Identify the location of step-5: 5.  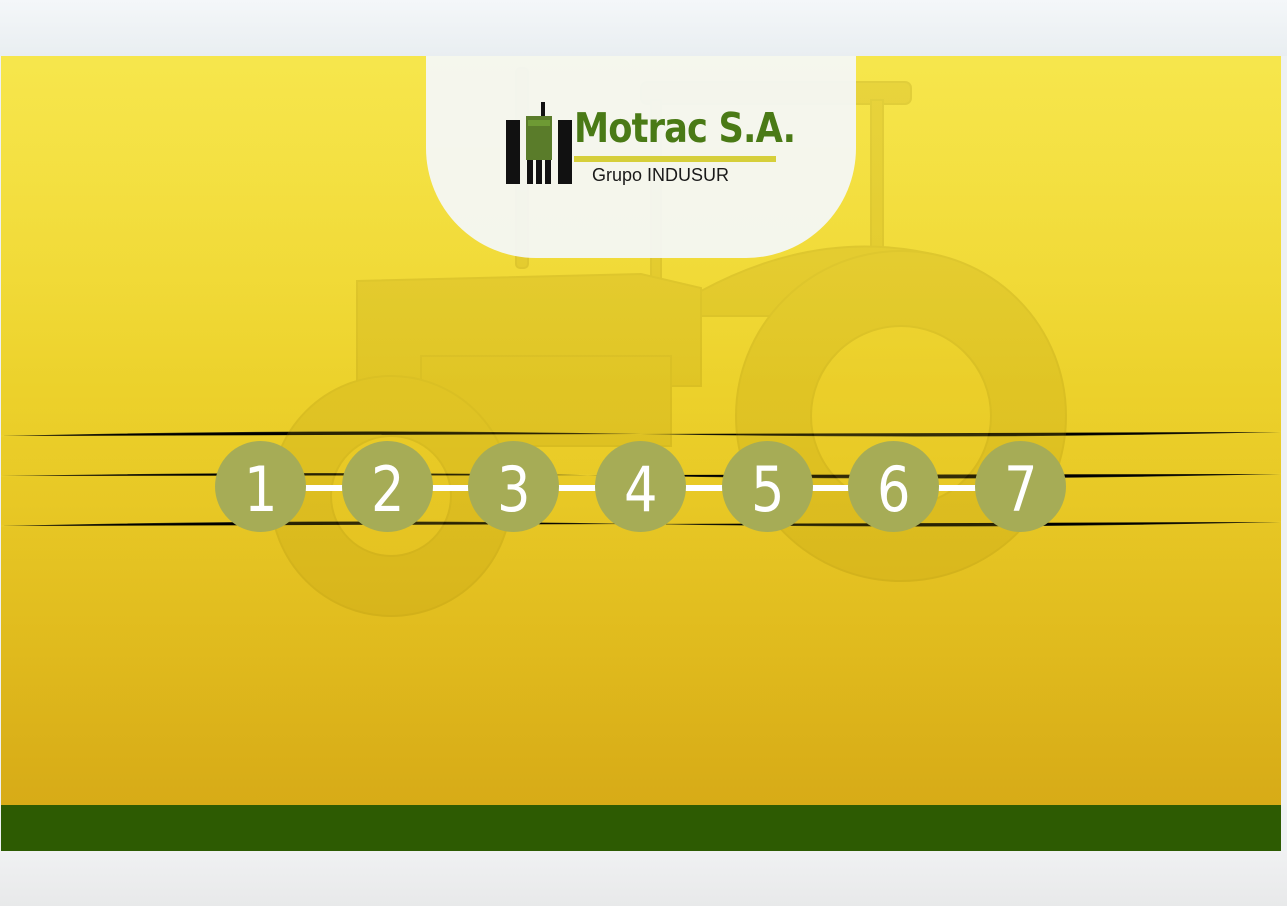
(767, 486).